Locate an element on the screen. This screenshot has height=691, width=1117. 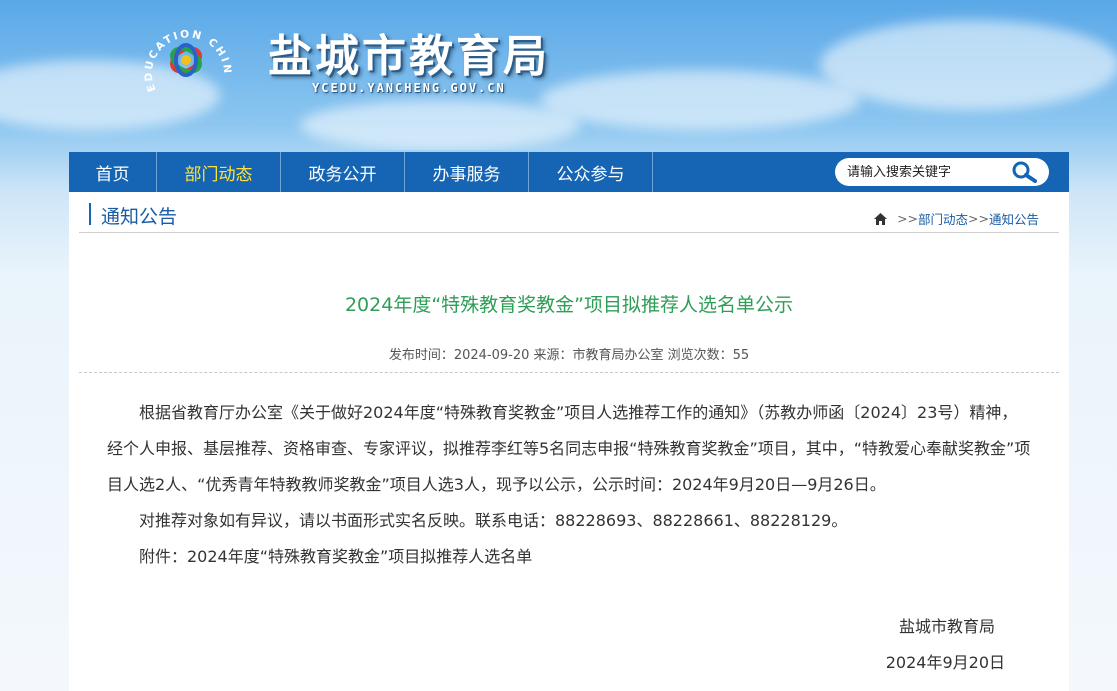
search-icon is located at coordinates (1025, 172).